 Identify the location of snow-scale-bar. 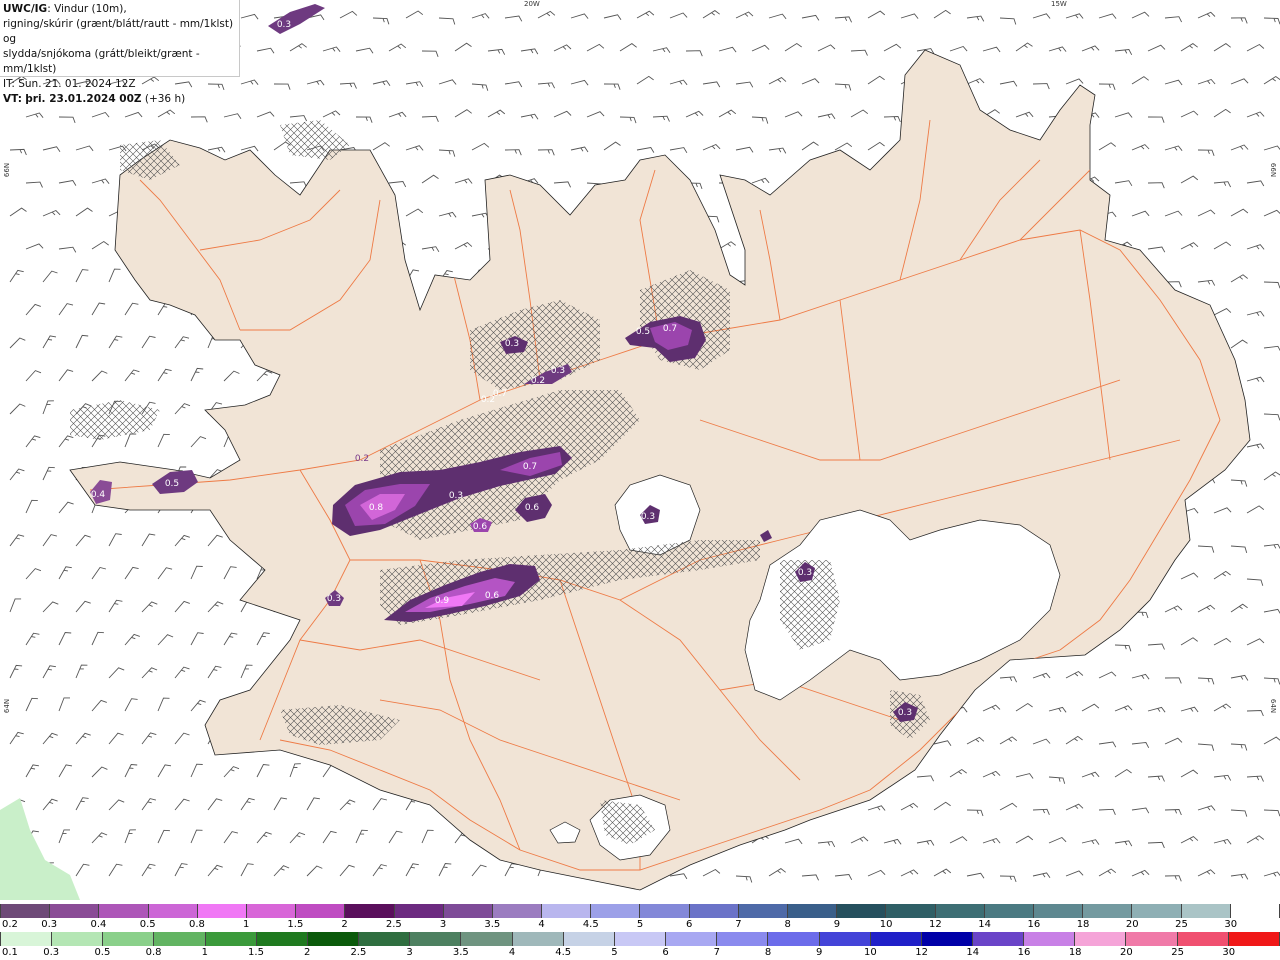
(640, 911).